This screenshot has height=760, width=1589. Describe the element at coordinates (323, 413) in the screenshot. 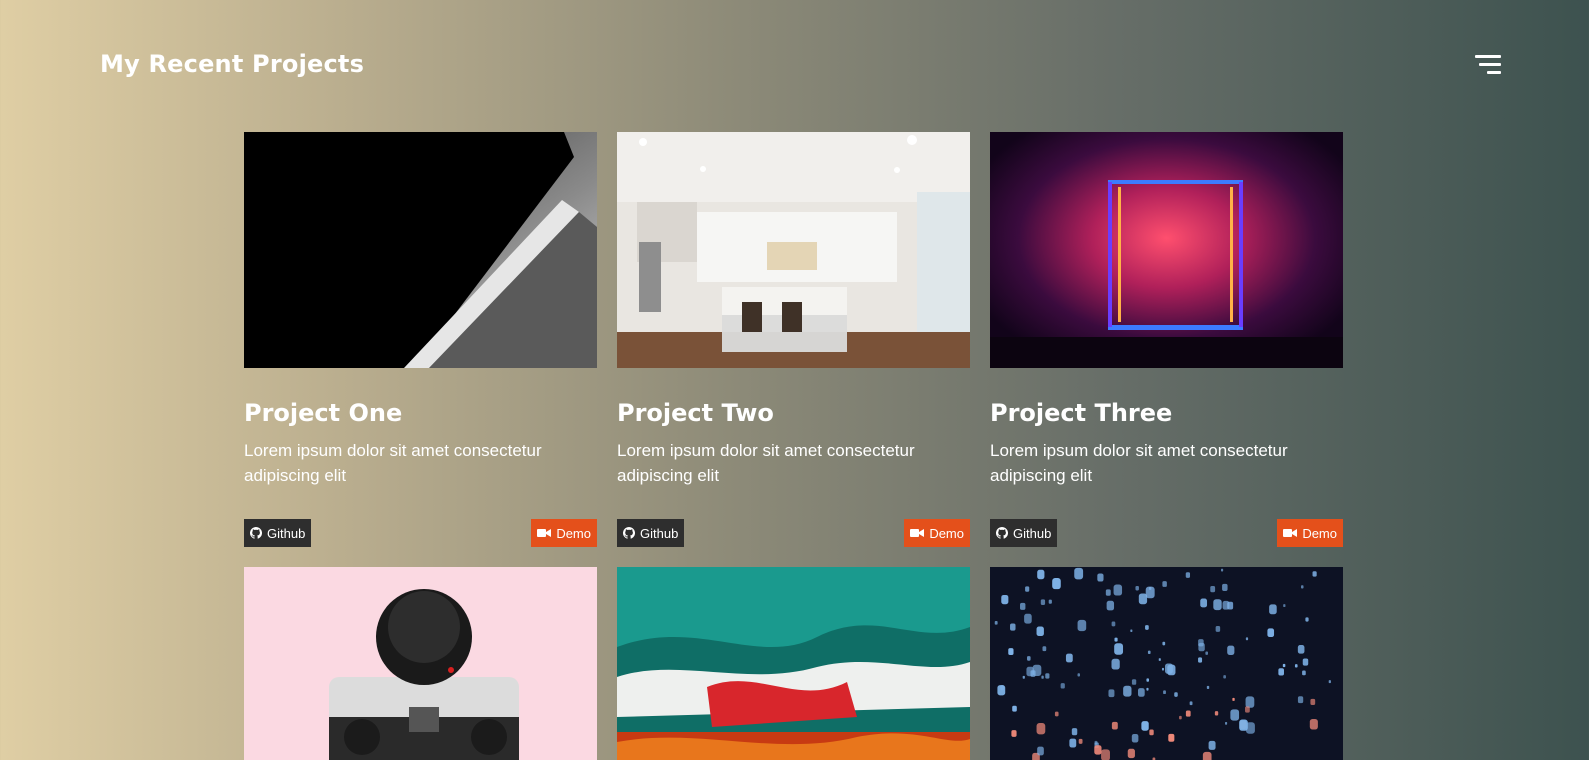

I see `project-title: Project One` at that location.